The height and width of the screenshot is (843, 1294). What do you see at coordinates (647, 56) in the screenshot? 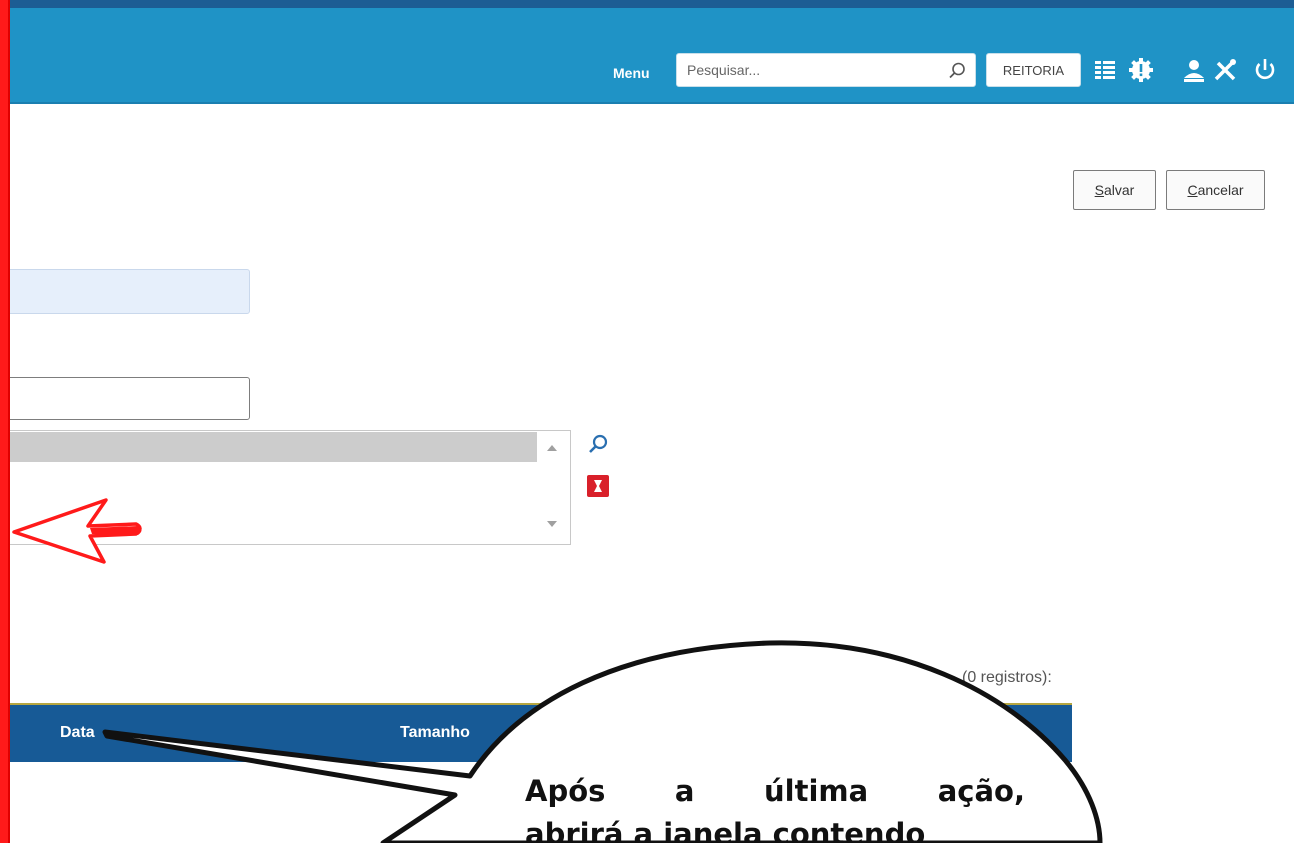
I see `app-header: Menu REITORIA` at bounding box center [647, 56].